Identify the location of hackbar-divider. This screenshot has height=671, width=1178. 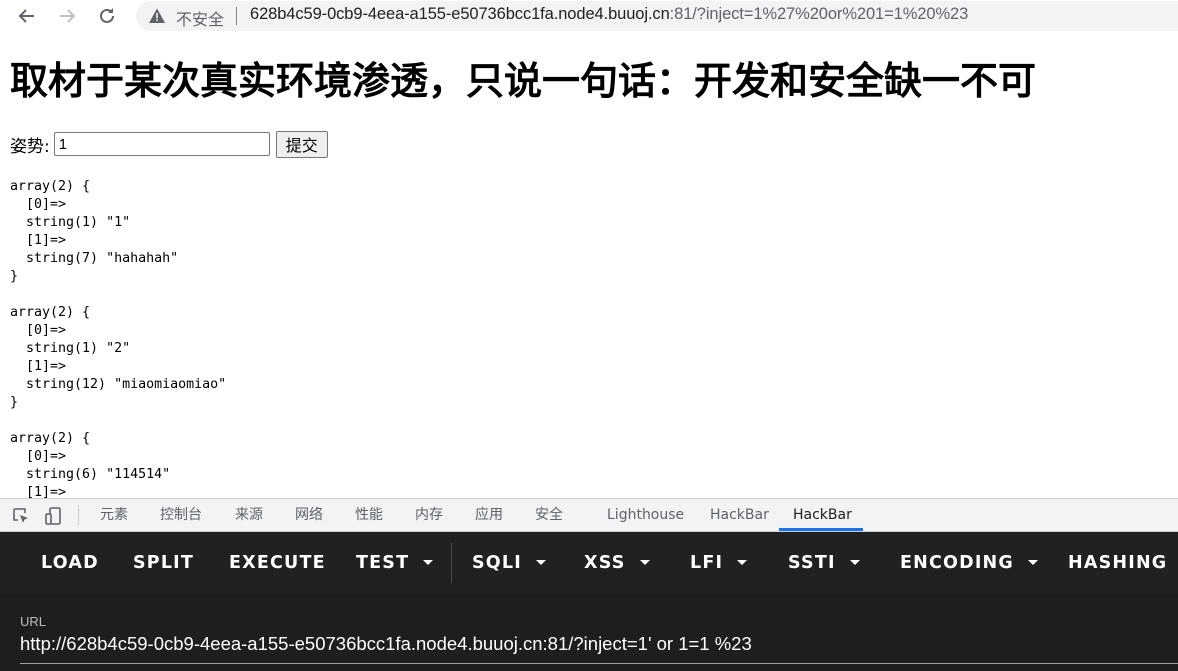
(451, 563).